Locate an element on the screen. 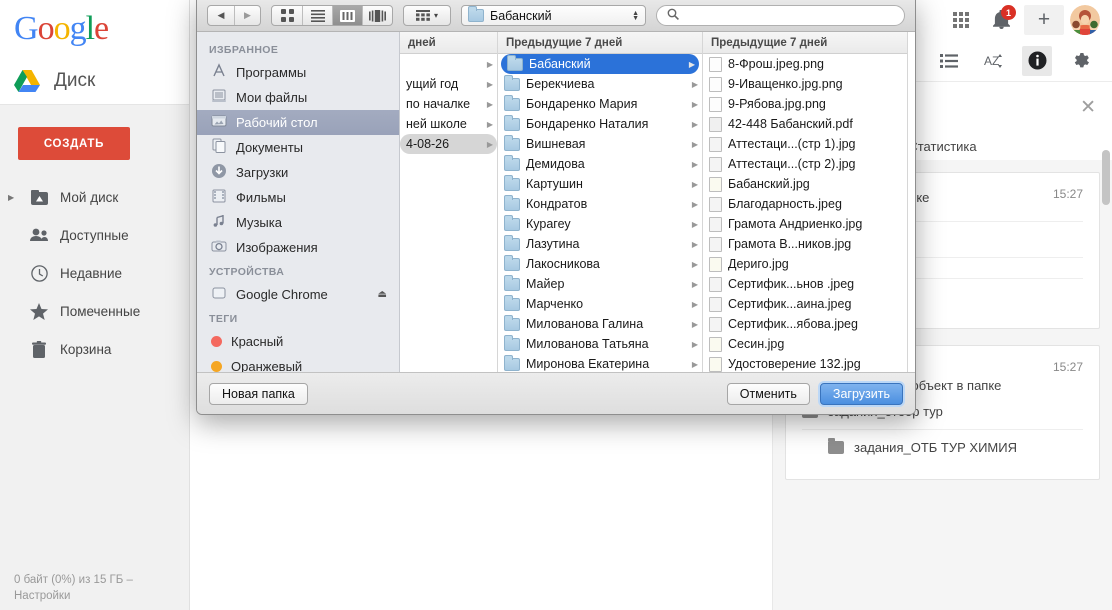  list-item: Бондаренко Мария ▶ is located at coordinates (600, 104).